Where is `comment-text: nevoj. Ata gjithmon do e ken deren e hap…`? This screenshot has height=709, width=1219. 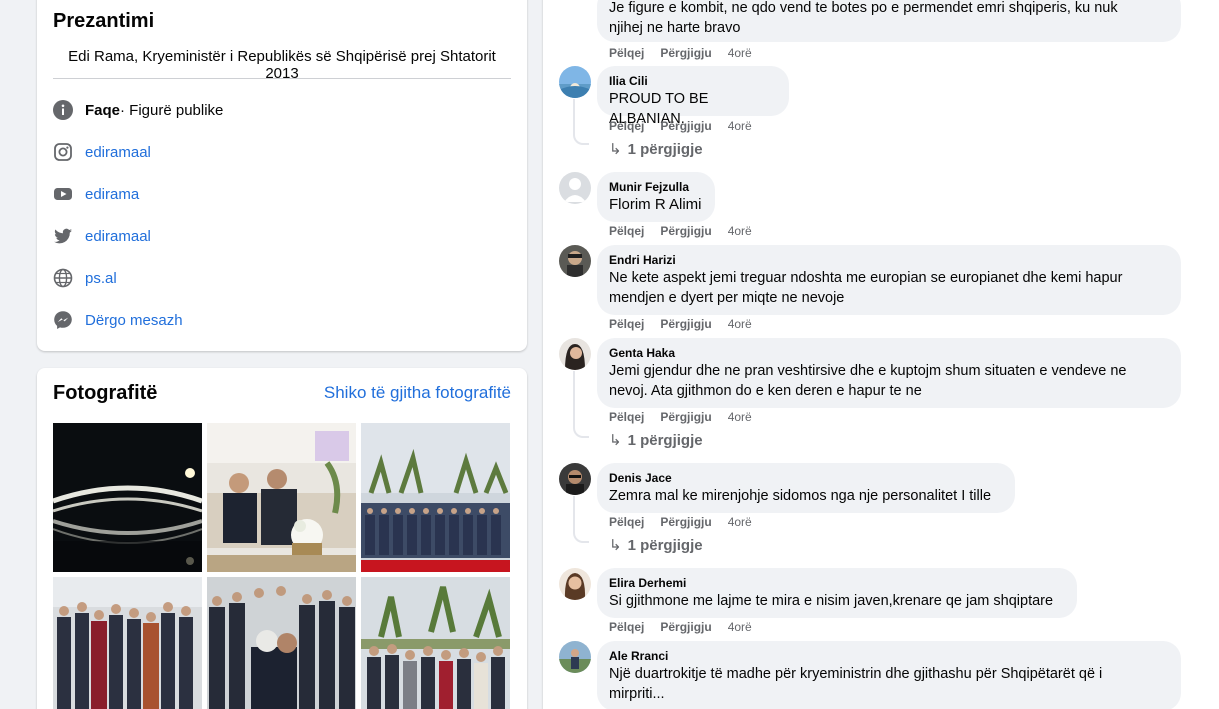 comment-text: nevoj. Ata gjithmon do e ken deren e hap… is located at coordinates (765, 391).